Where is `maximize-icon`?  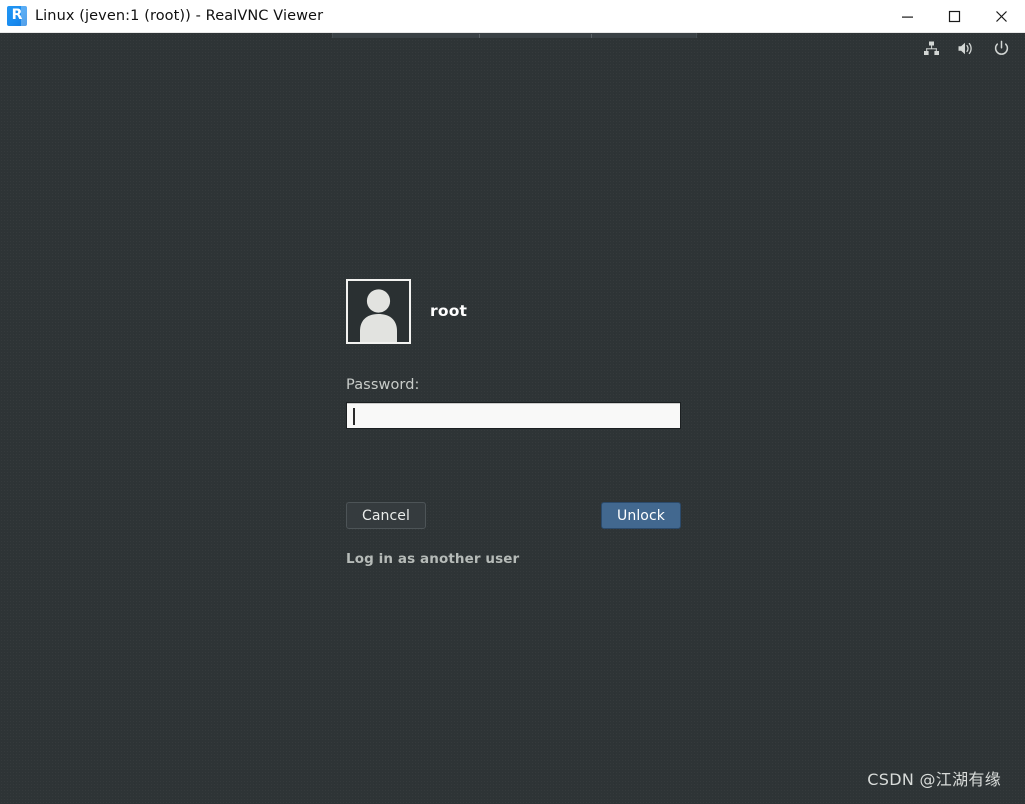
maximize-icon is located at coordinates (954, 16).